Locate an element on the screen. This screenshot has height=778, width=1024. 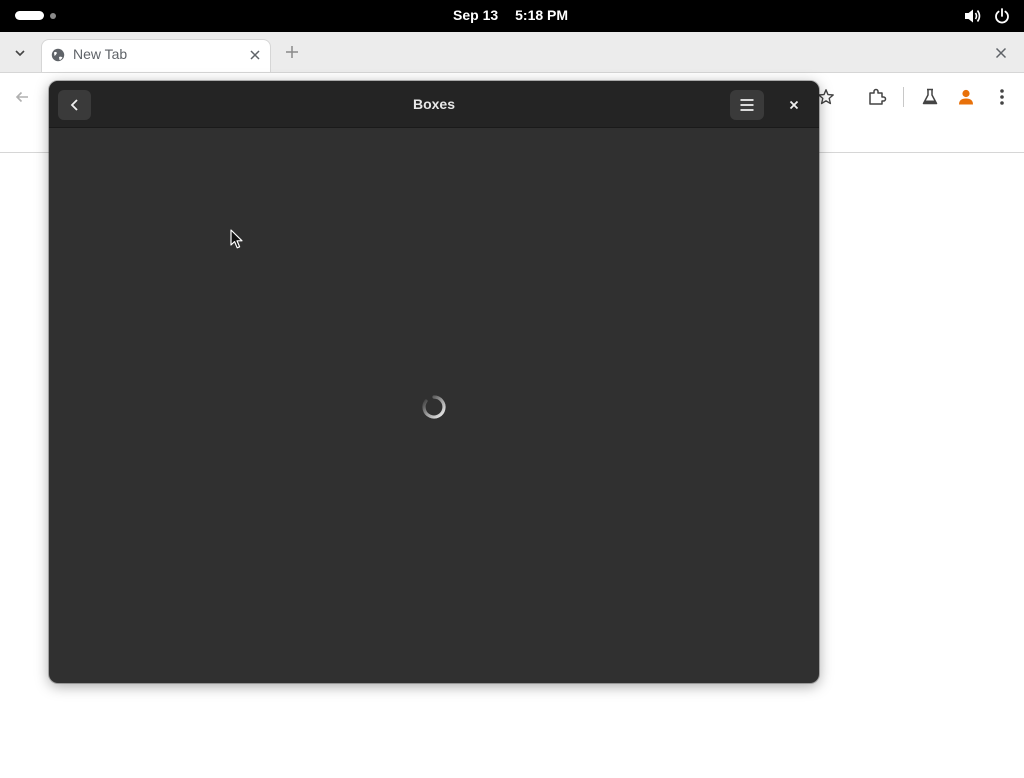
browser-close-icon is located at coordinates (1001, 53).